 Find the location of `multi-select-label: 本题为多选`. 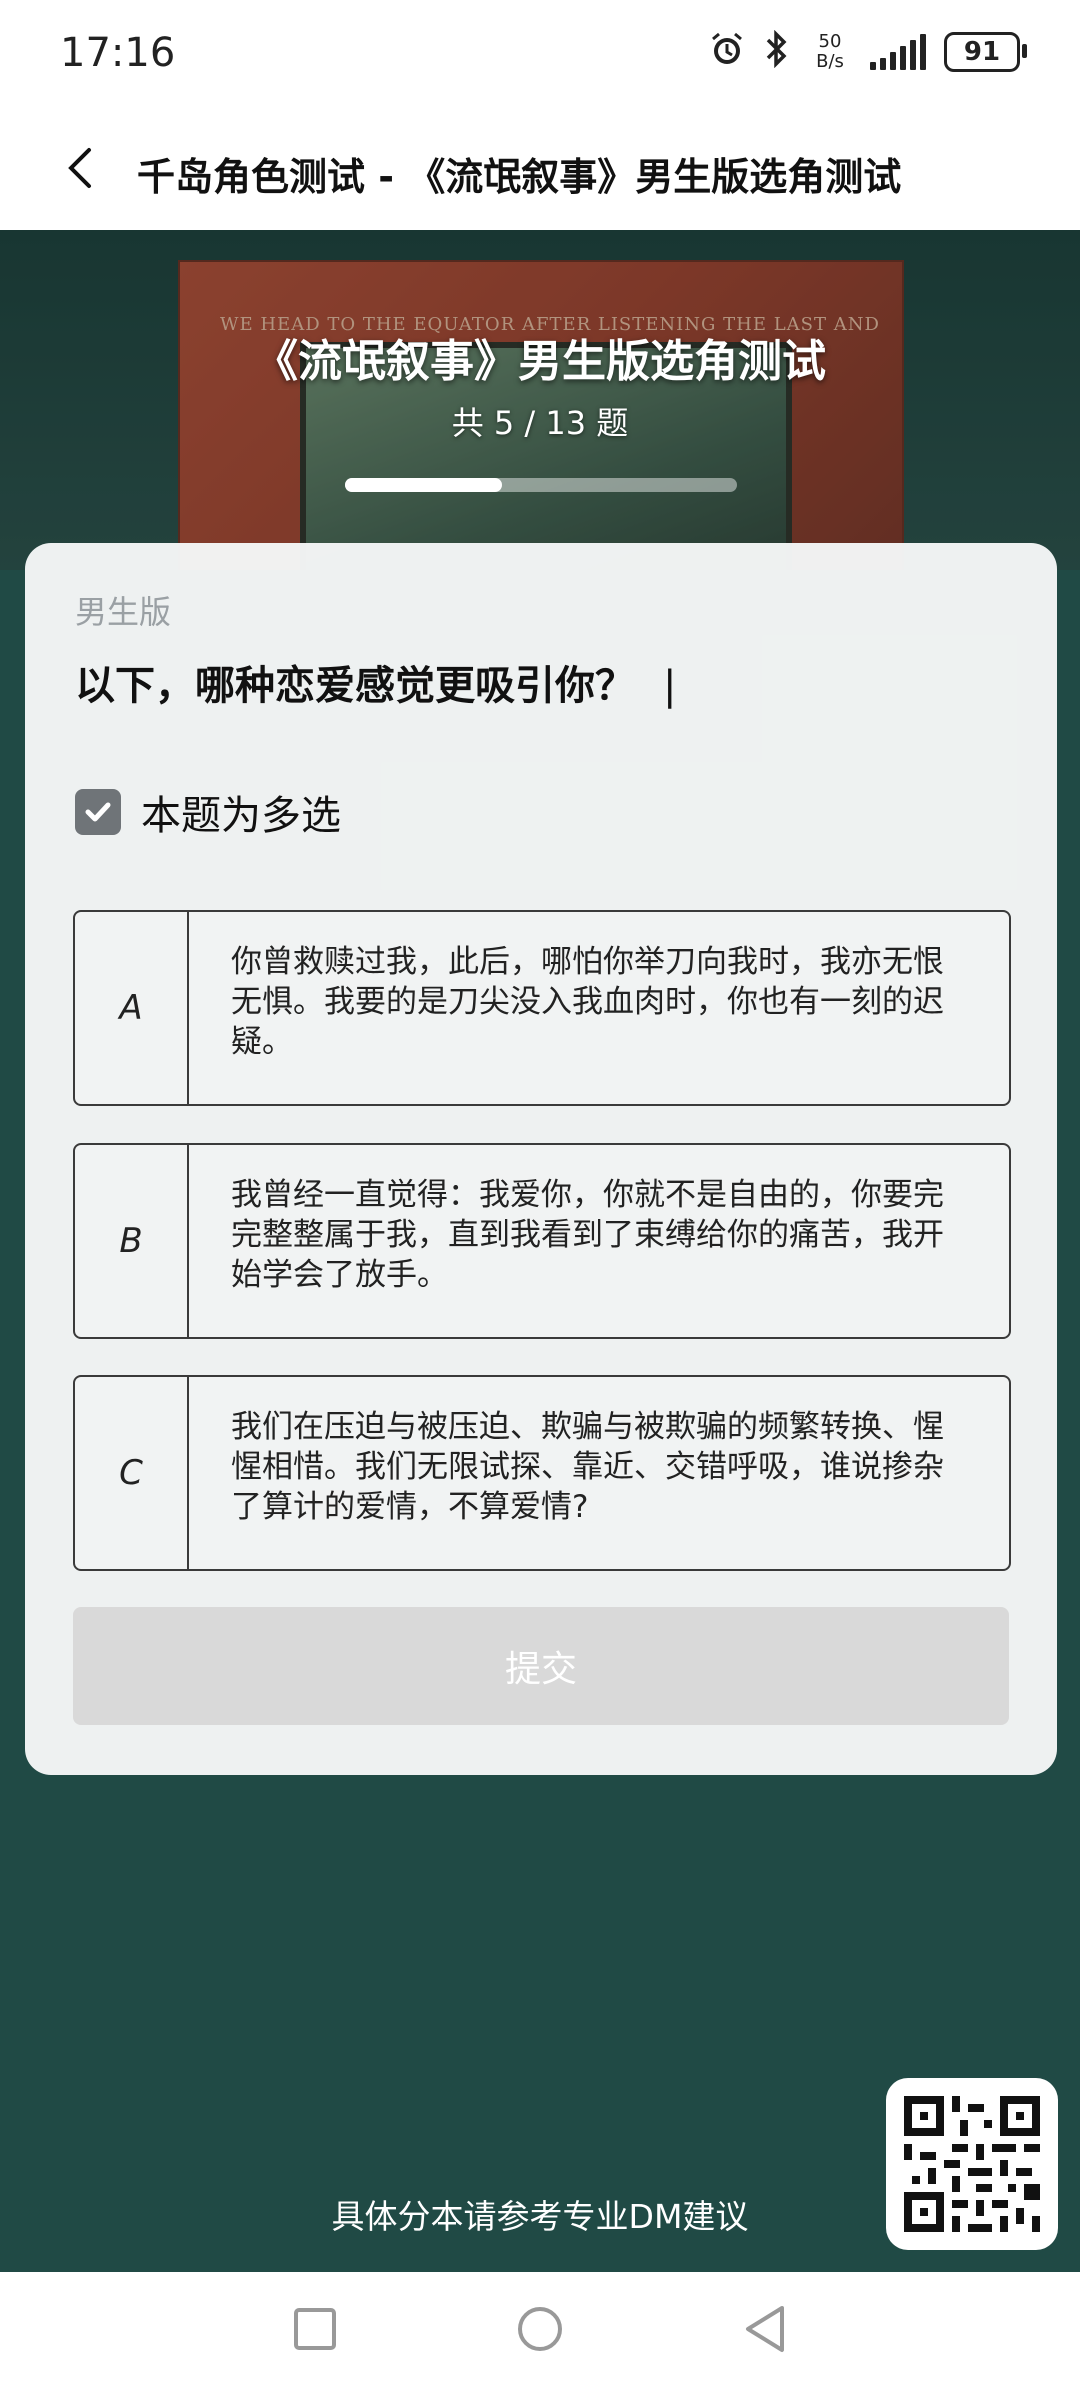

multi-select-label: 本题为多选 is located at coordinates (241, 816).